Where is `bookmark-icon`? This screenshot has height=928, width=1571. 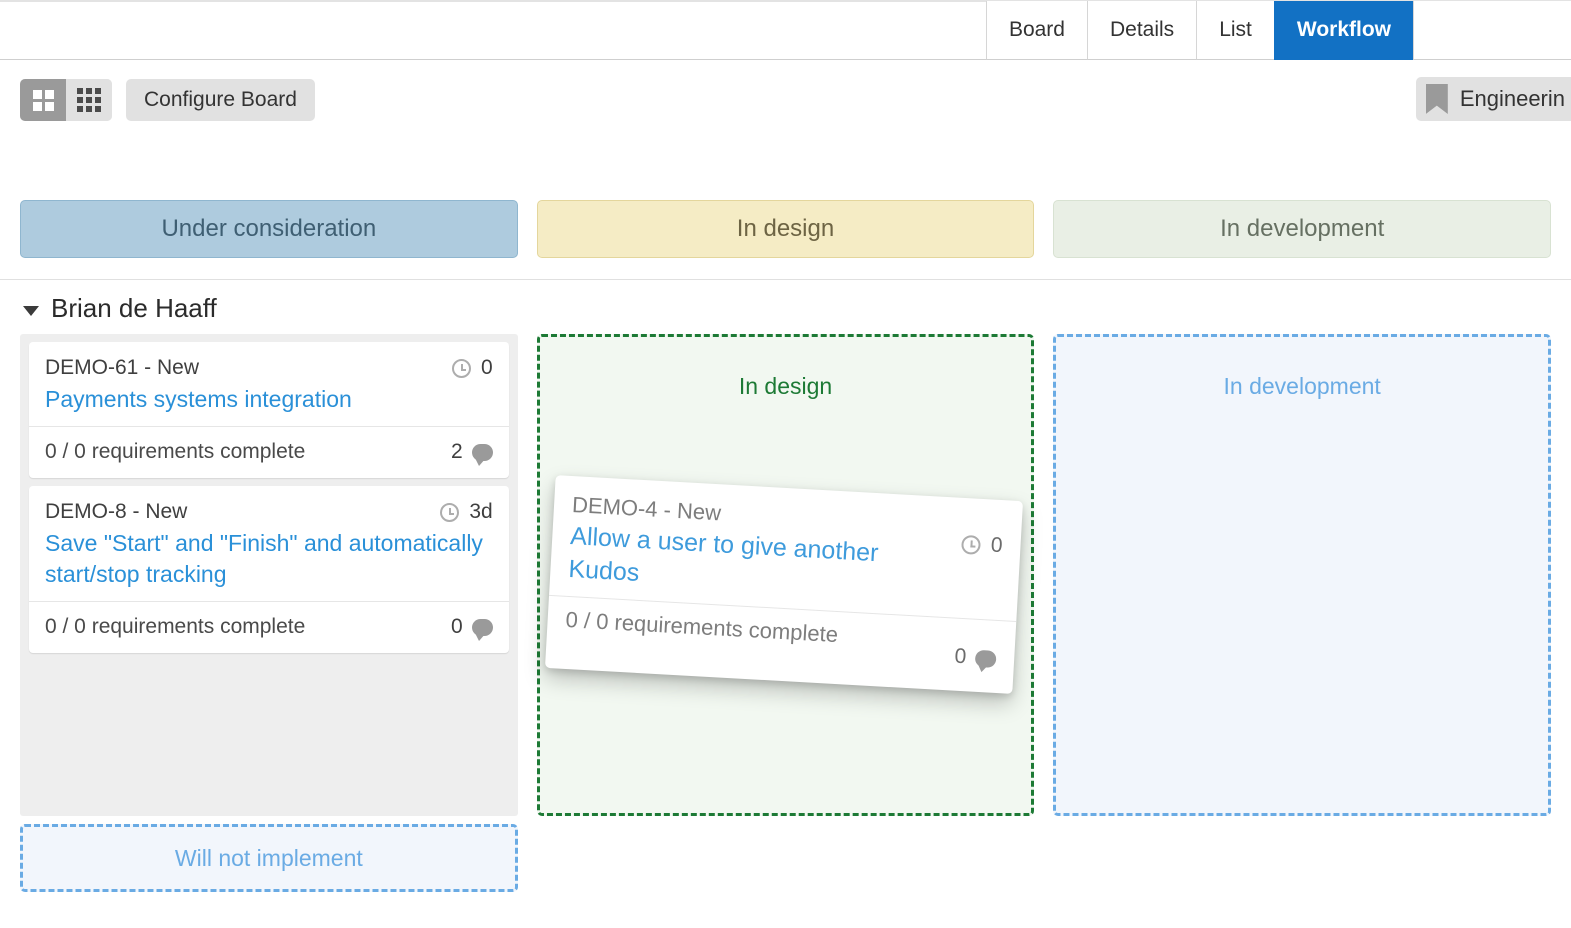
bookmark-icon is located at coordinates (1436, 99).